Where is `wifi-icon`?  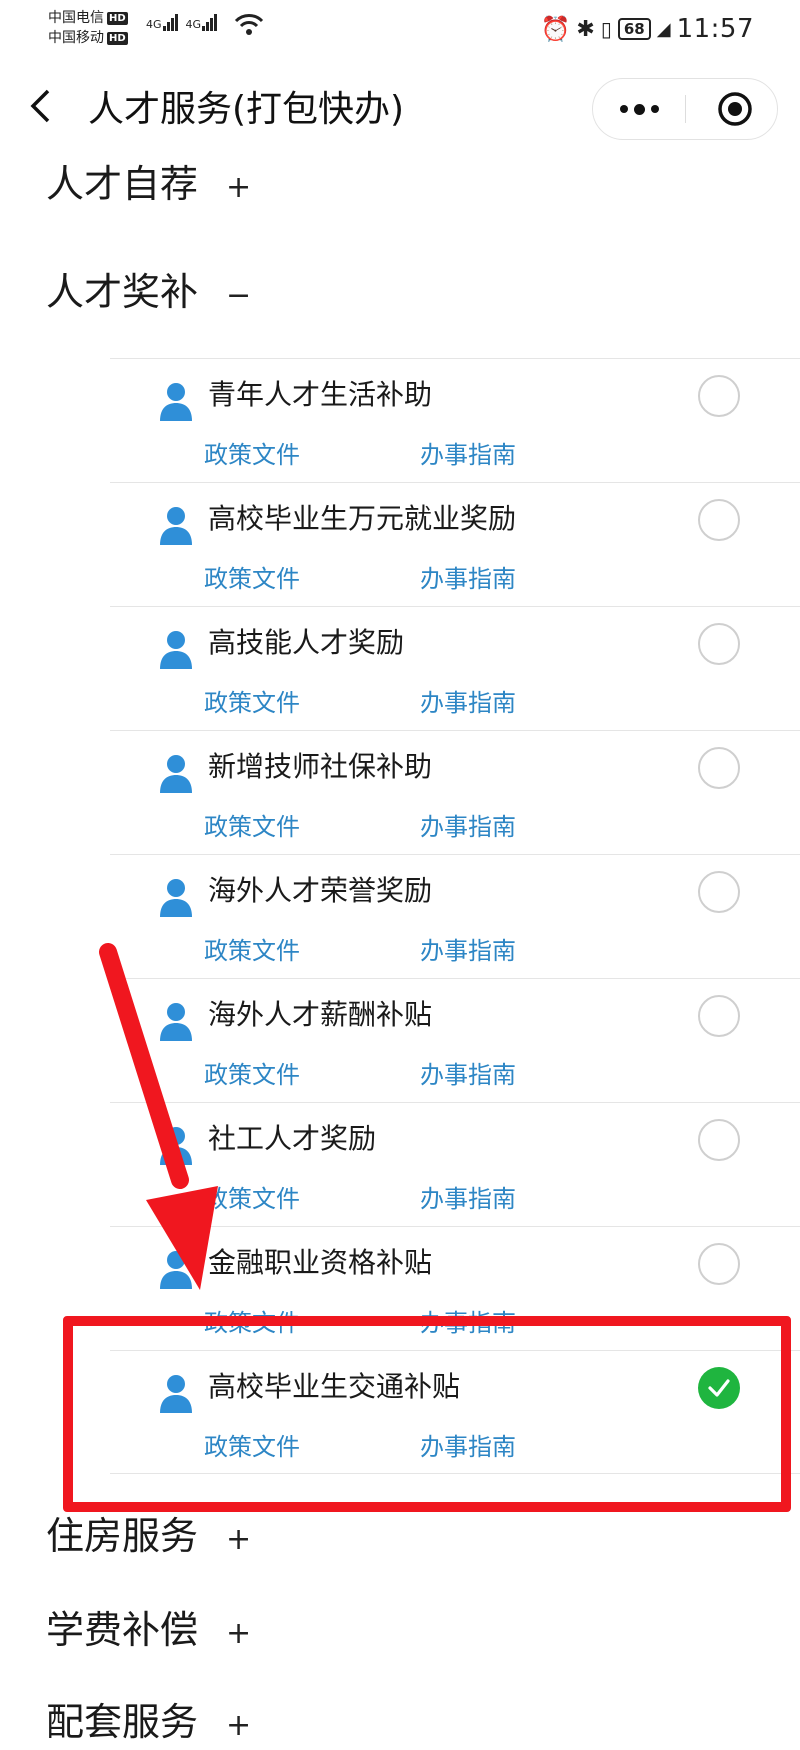 wifi-icon is located at coordinates (249, 24).